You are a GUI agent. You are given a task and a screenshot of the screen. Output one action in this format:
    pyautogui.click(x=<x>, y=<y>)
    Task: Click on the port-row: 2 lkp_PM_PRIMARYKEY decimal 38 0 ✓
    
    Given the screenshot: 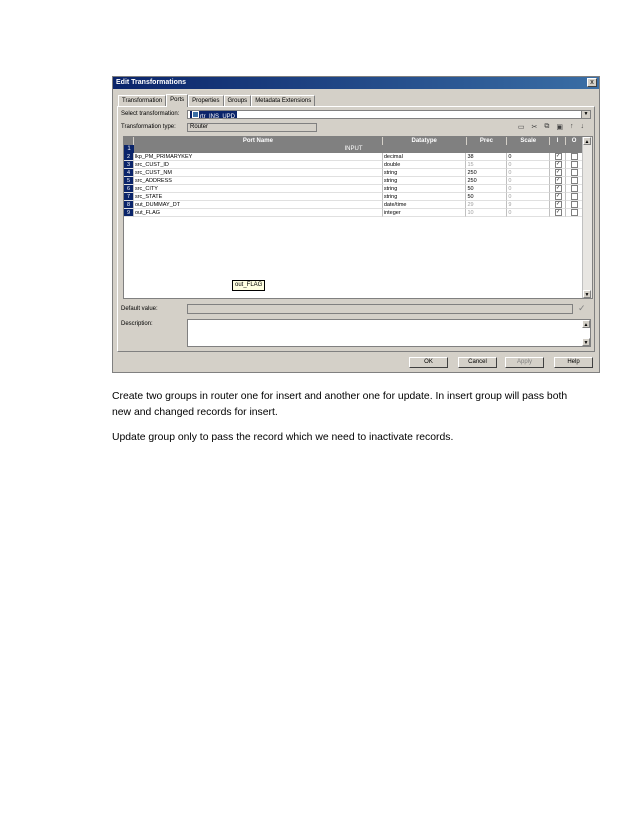 What is the action you would take?
    pyautogui.click(x=353, y=157)
    